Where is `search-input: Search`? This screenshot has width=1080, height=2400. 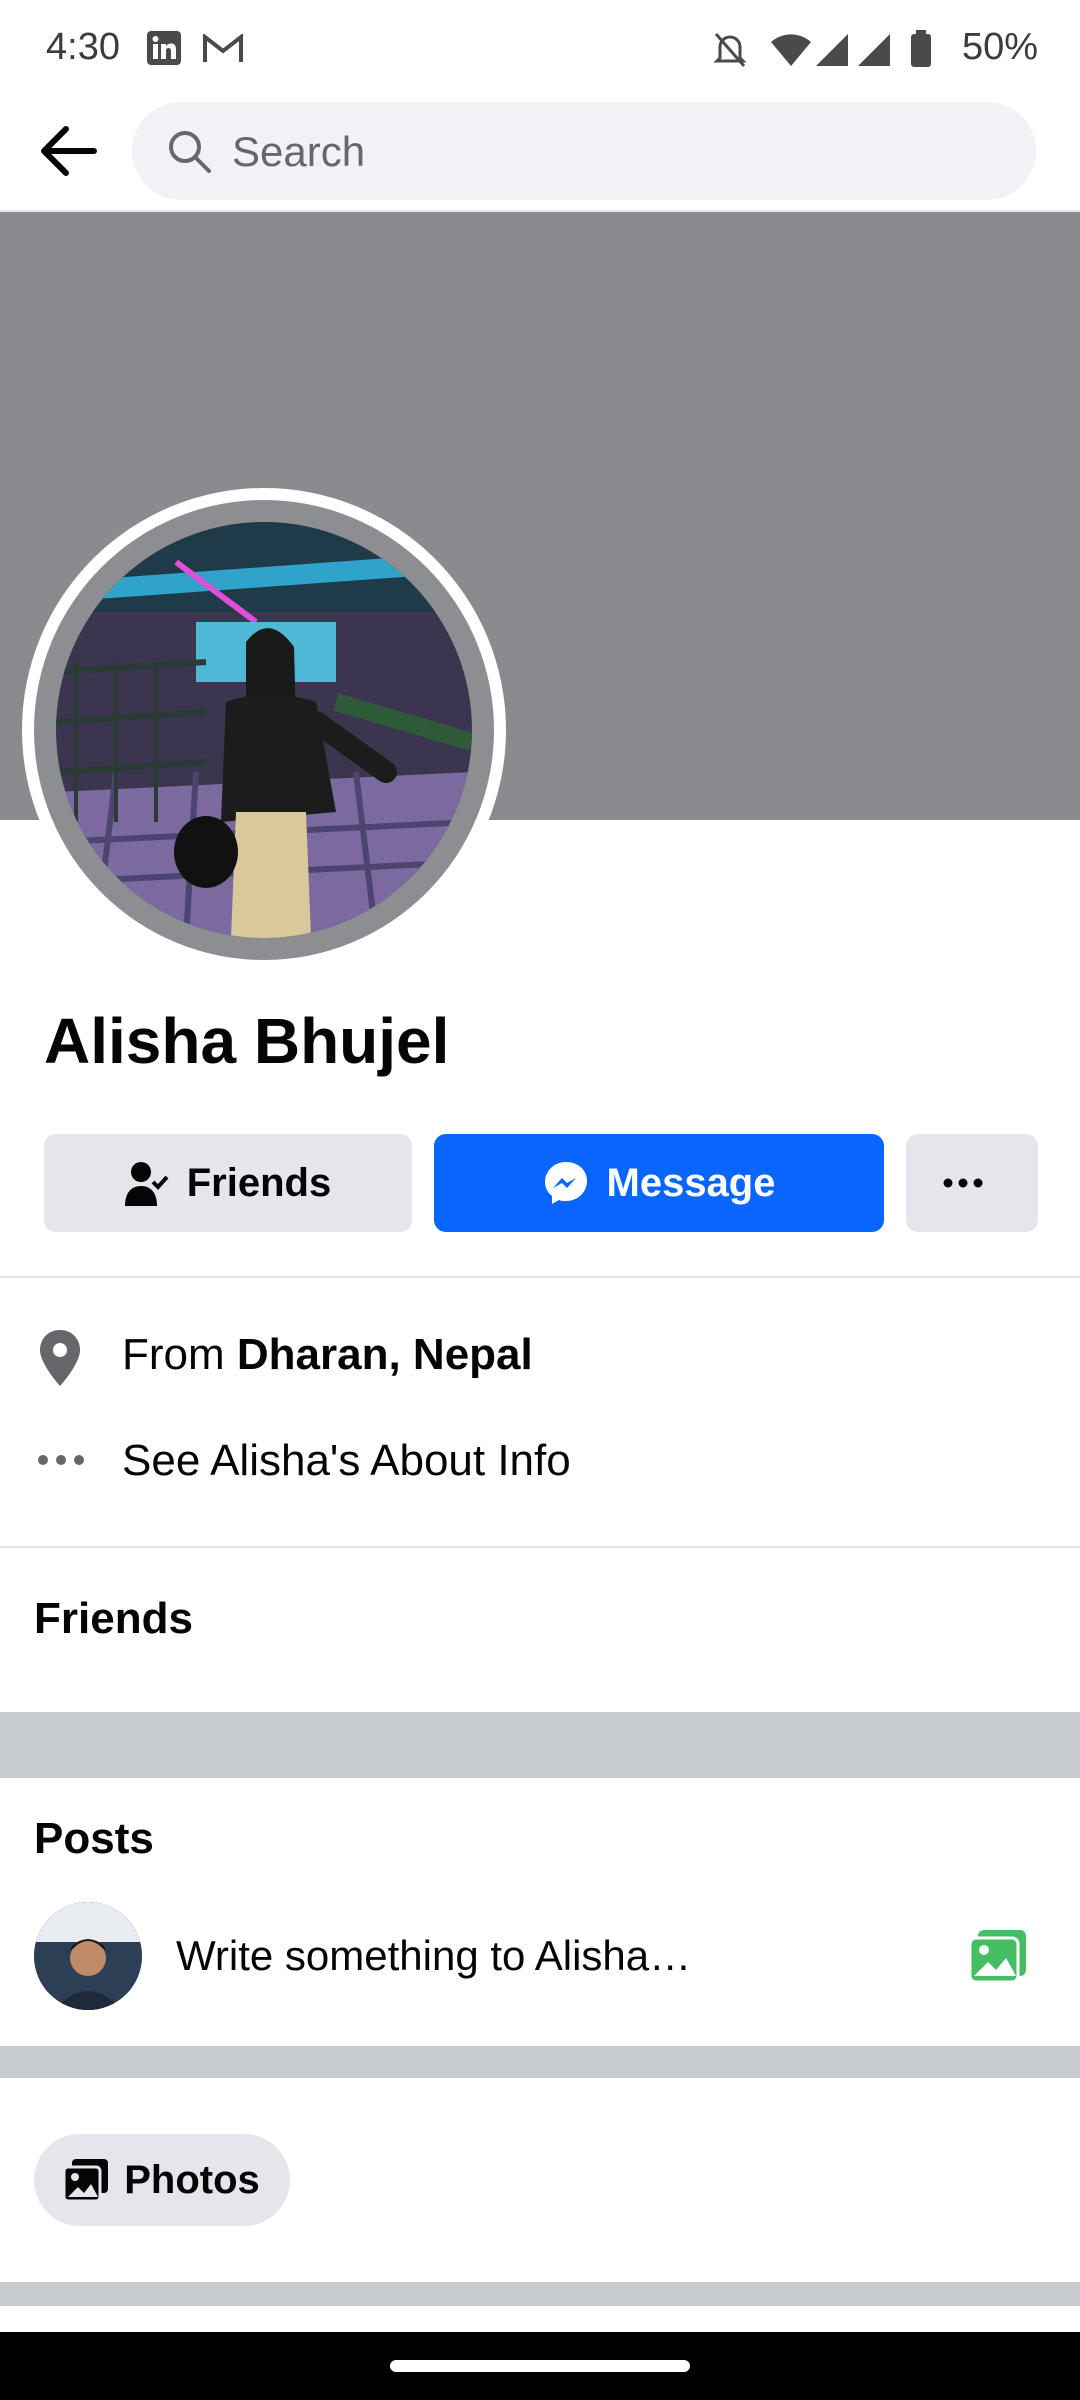 search-input: Search is located at coordinates (584, 151).